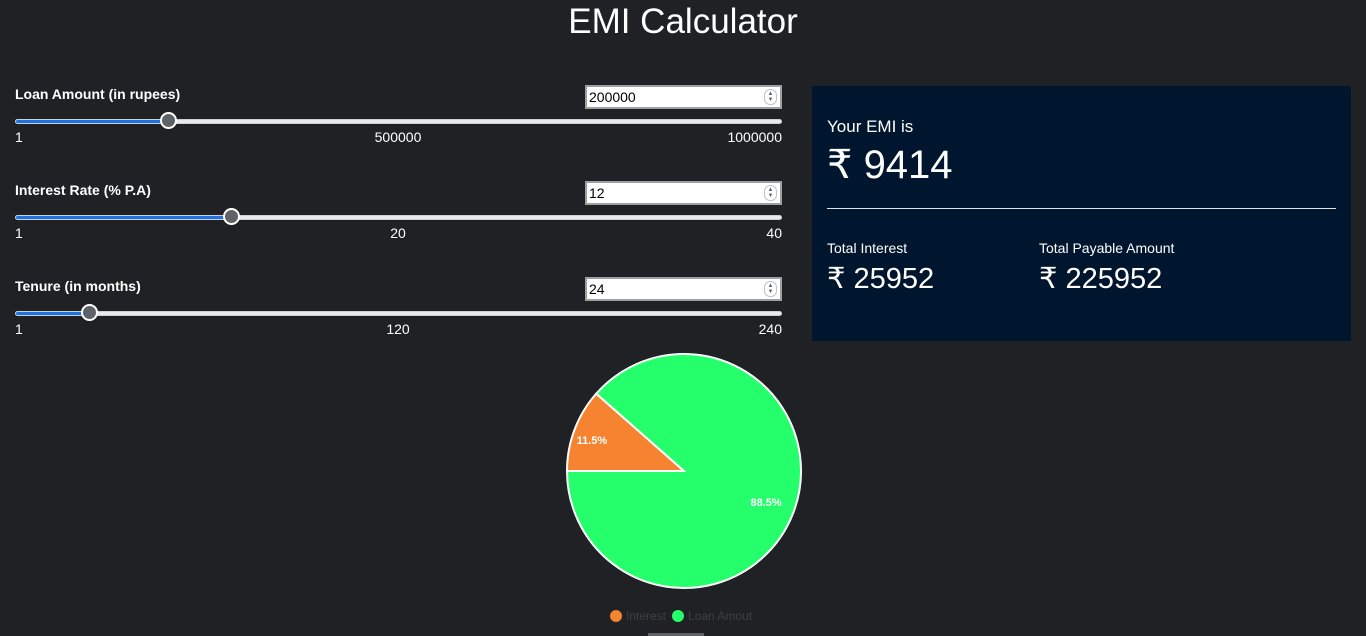 This screenshot has width=1366, height=636. I want to click on tenure-mid: 120, so click(398, 329).